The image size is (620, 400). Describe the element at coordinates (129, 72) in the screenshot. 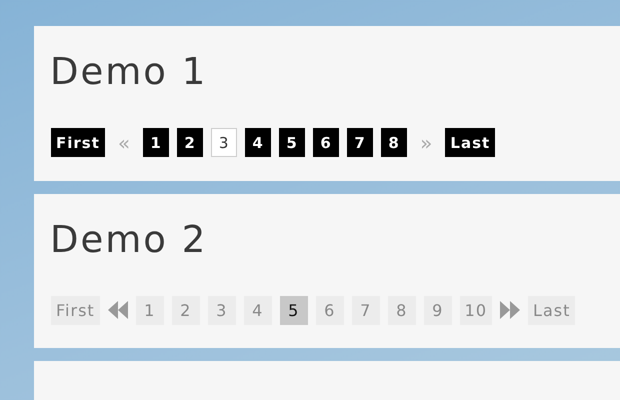

I see `demo-title: Demo 1` at that location.